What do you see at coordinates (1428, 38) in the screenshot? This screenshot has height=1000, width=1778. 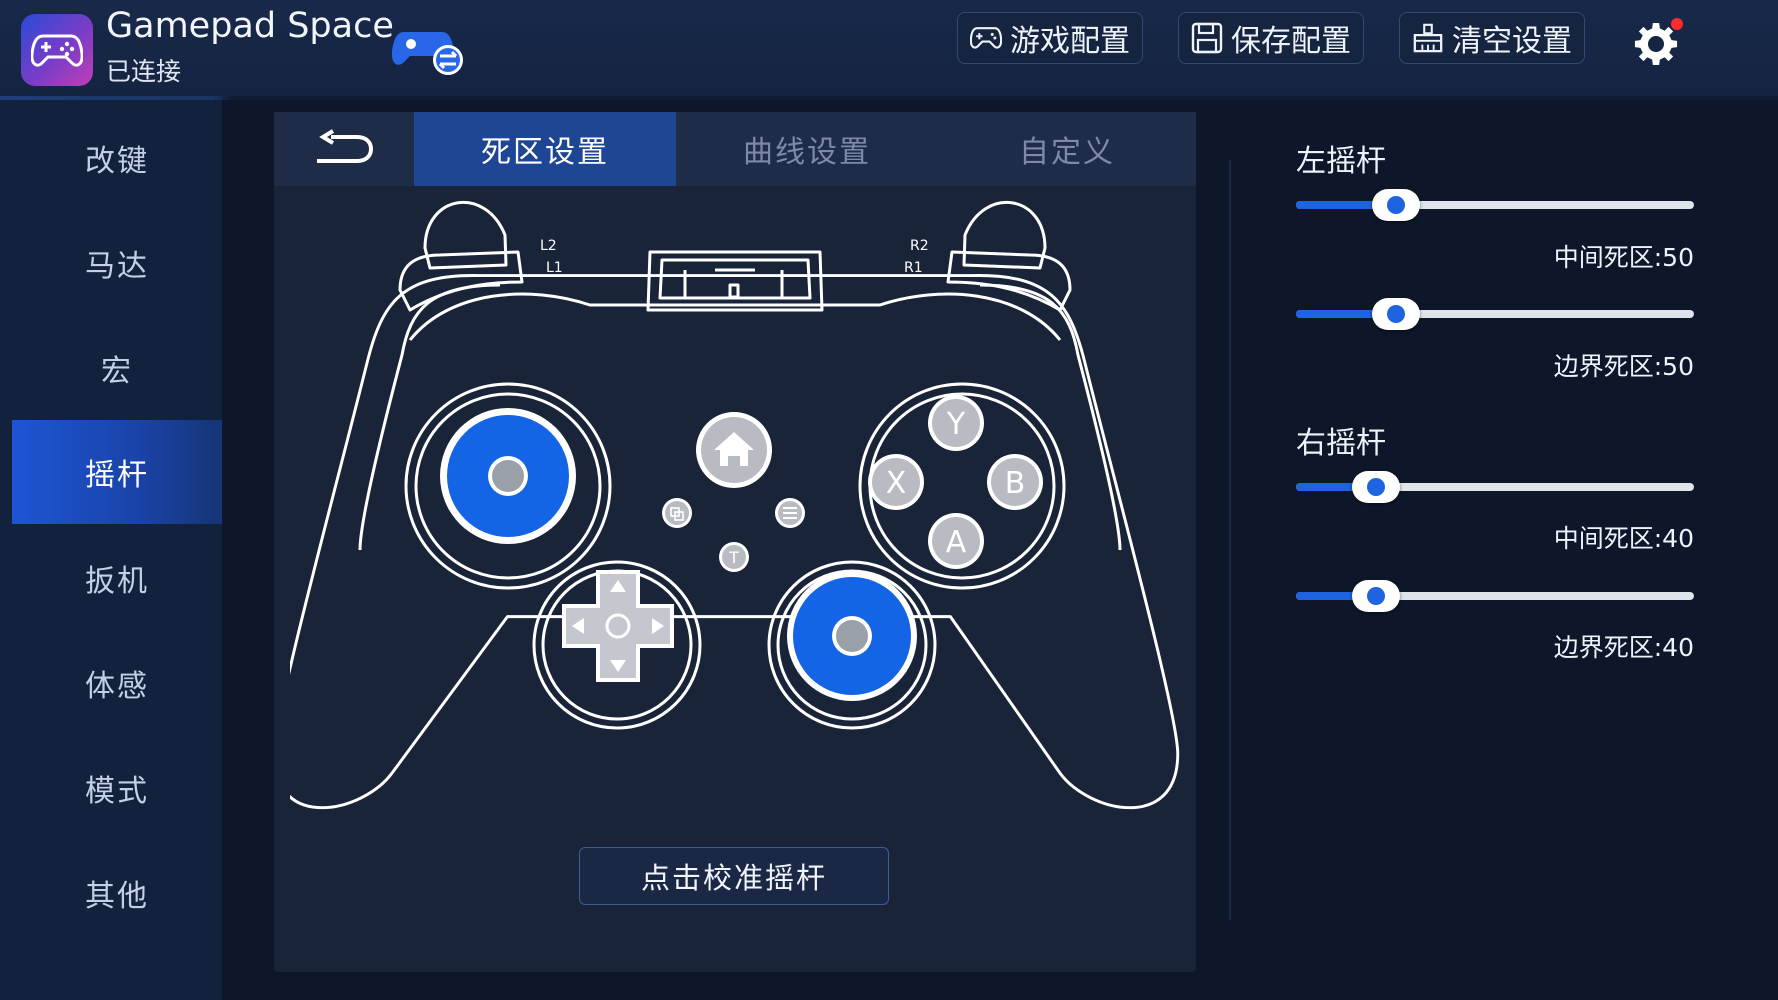 I see `broom-icon` at bounding box center [1428, 38].